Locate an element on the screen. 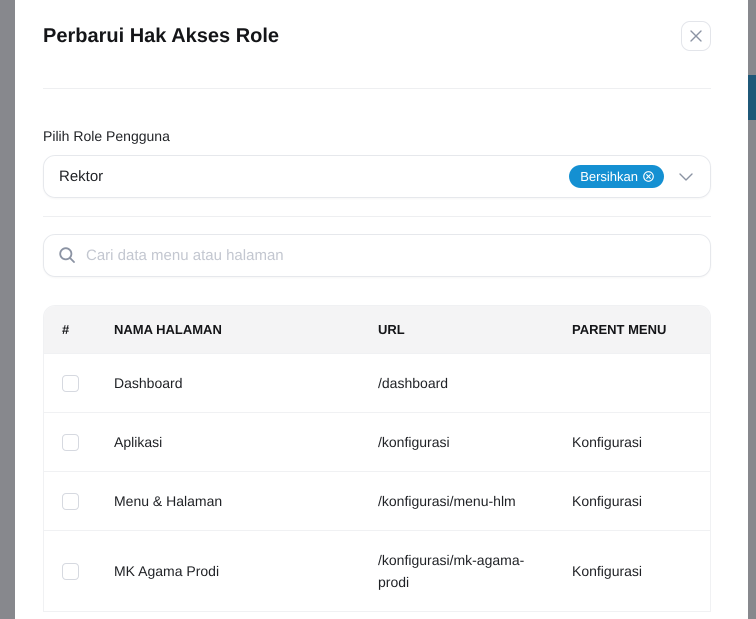 This screenshot has width=756, height=619. column-header: NAMA HALAMAN is located at coordinates (168, 329).